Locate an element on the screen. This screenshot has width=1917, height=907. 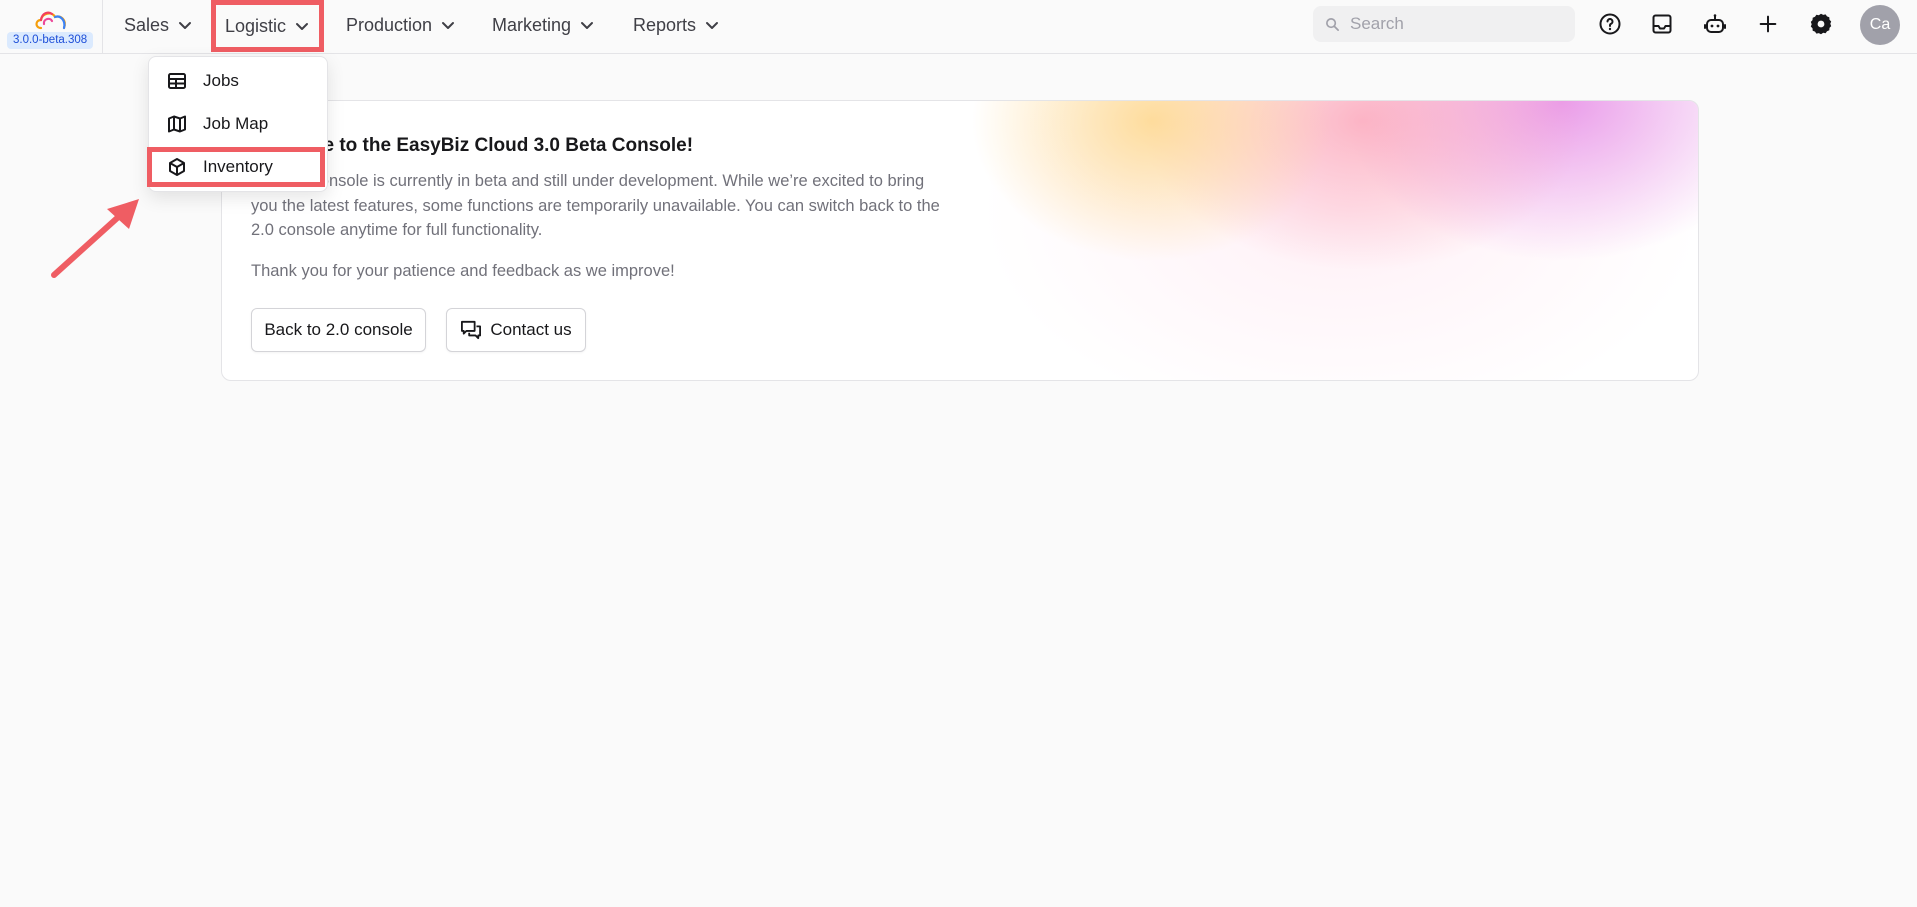
nav-logistic: Logistic is located at coordinates (268, 26).